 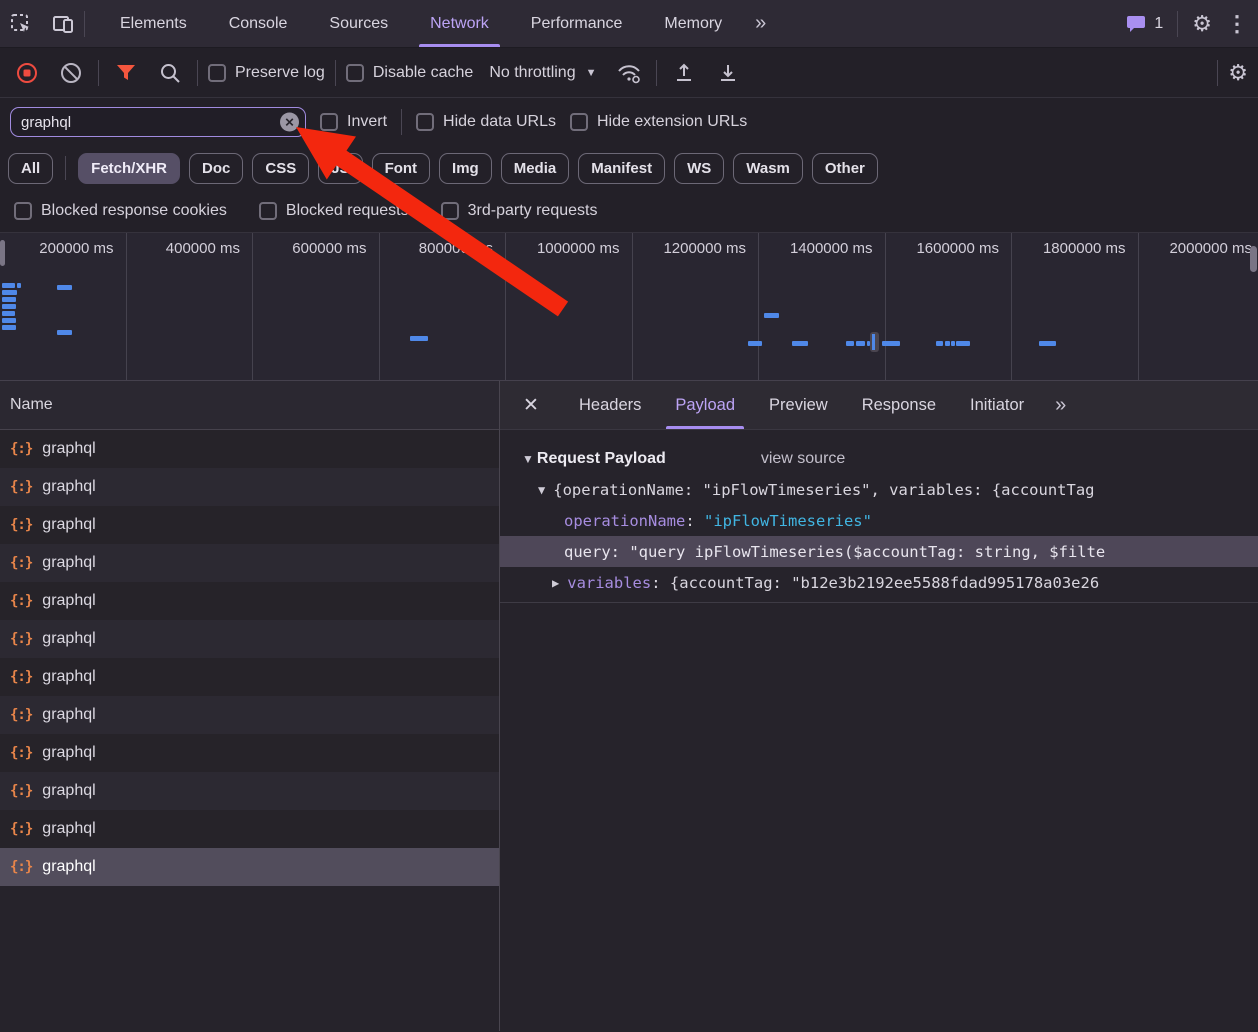 I want to click on timeline-tick: 1400000 ms, so click(x=822, y=306).